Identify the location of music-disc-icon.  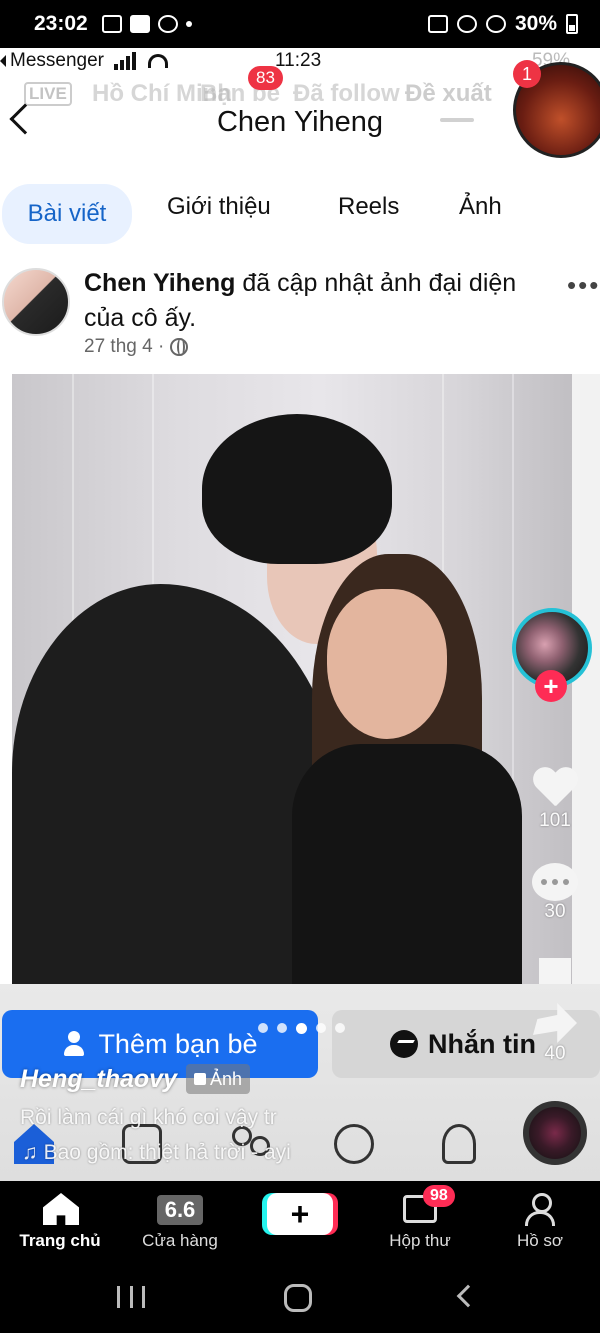
(555, 1133).